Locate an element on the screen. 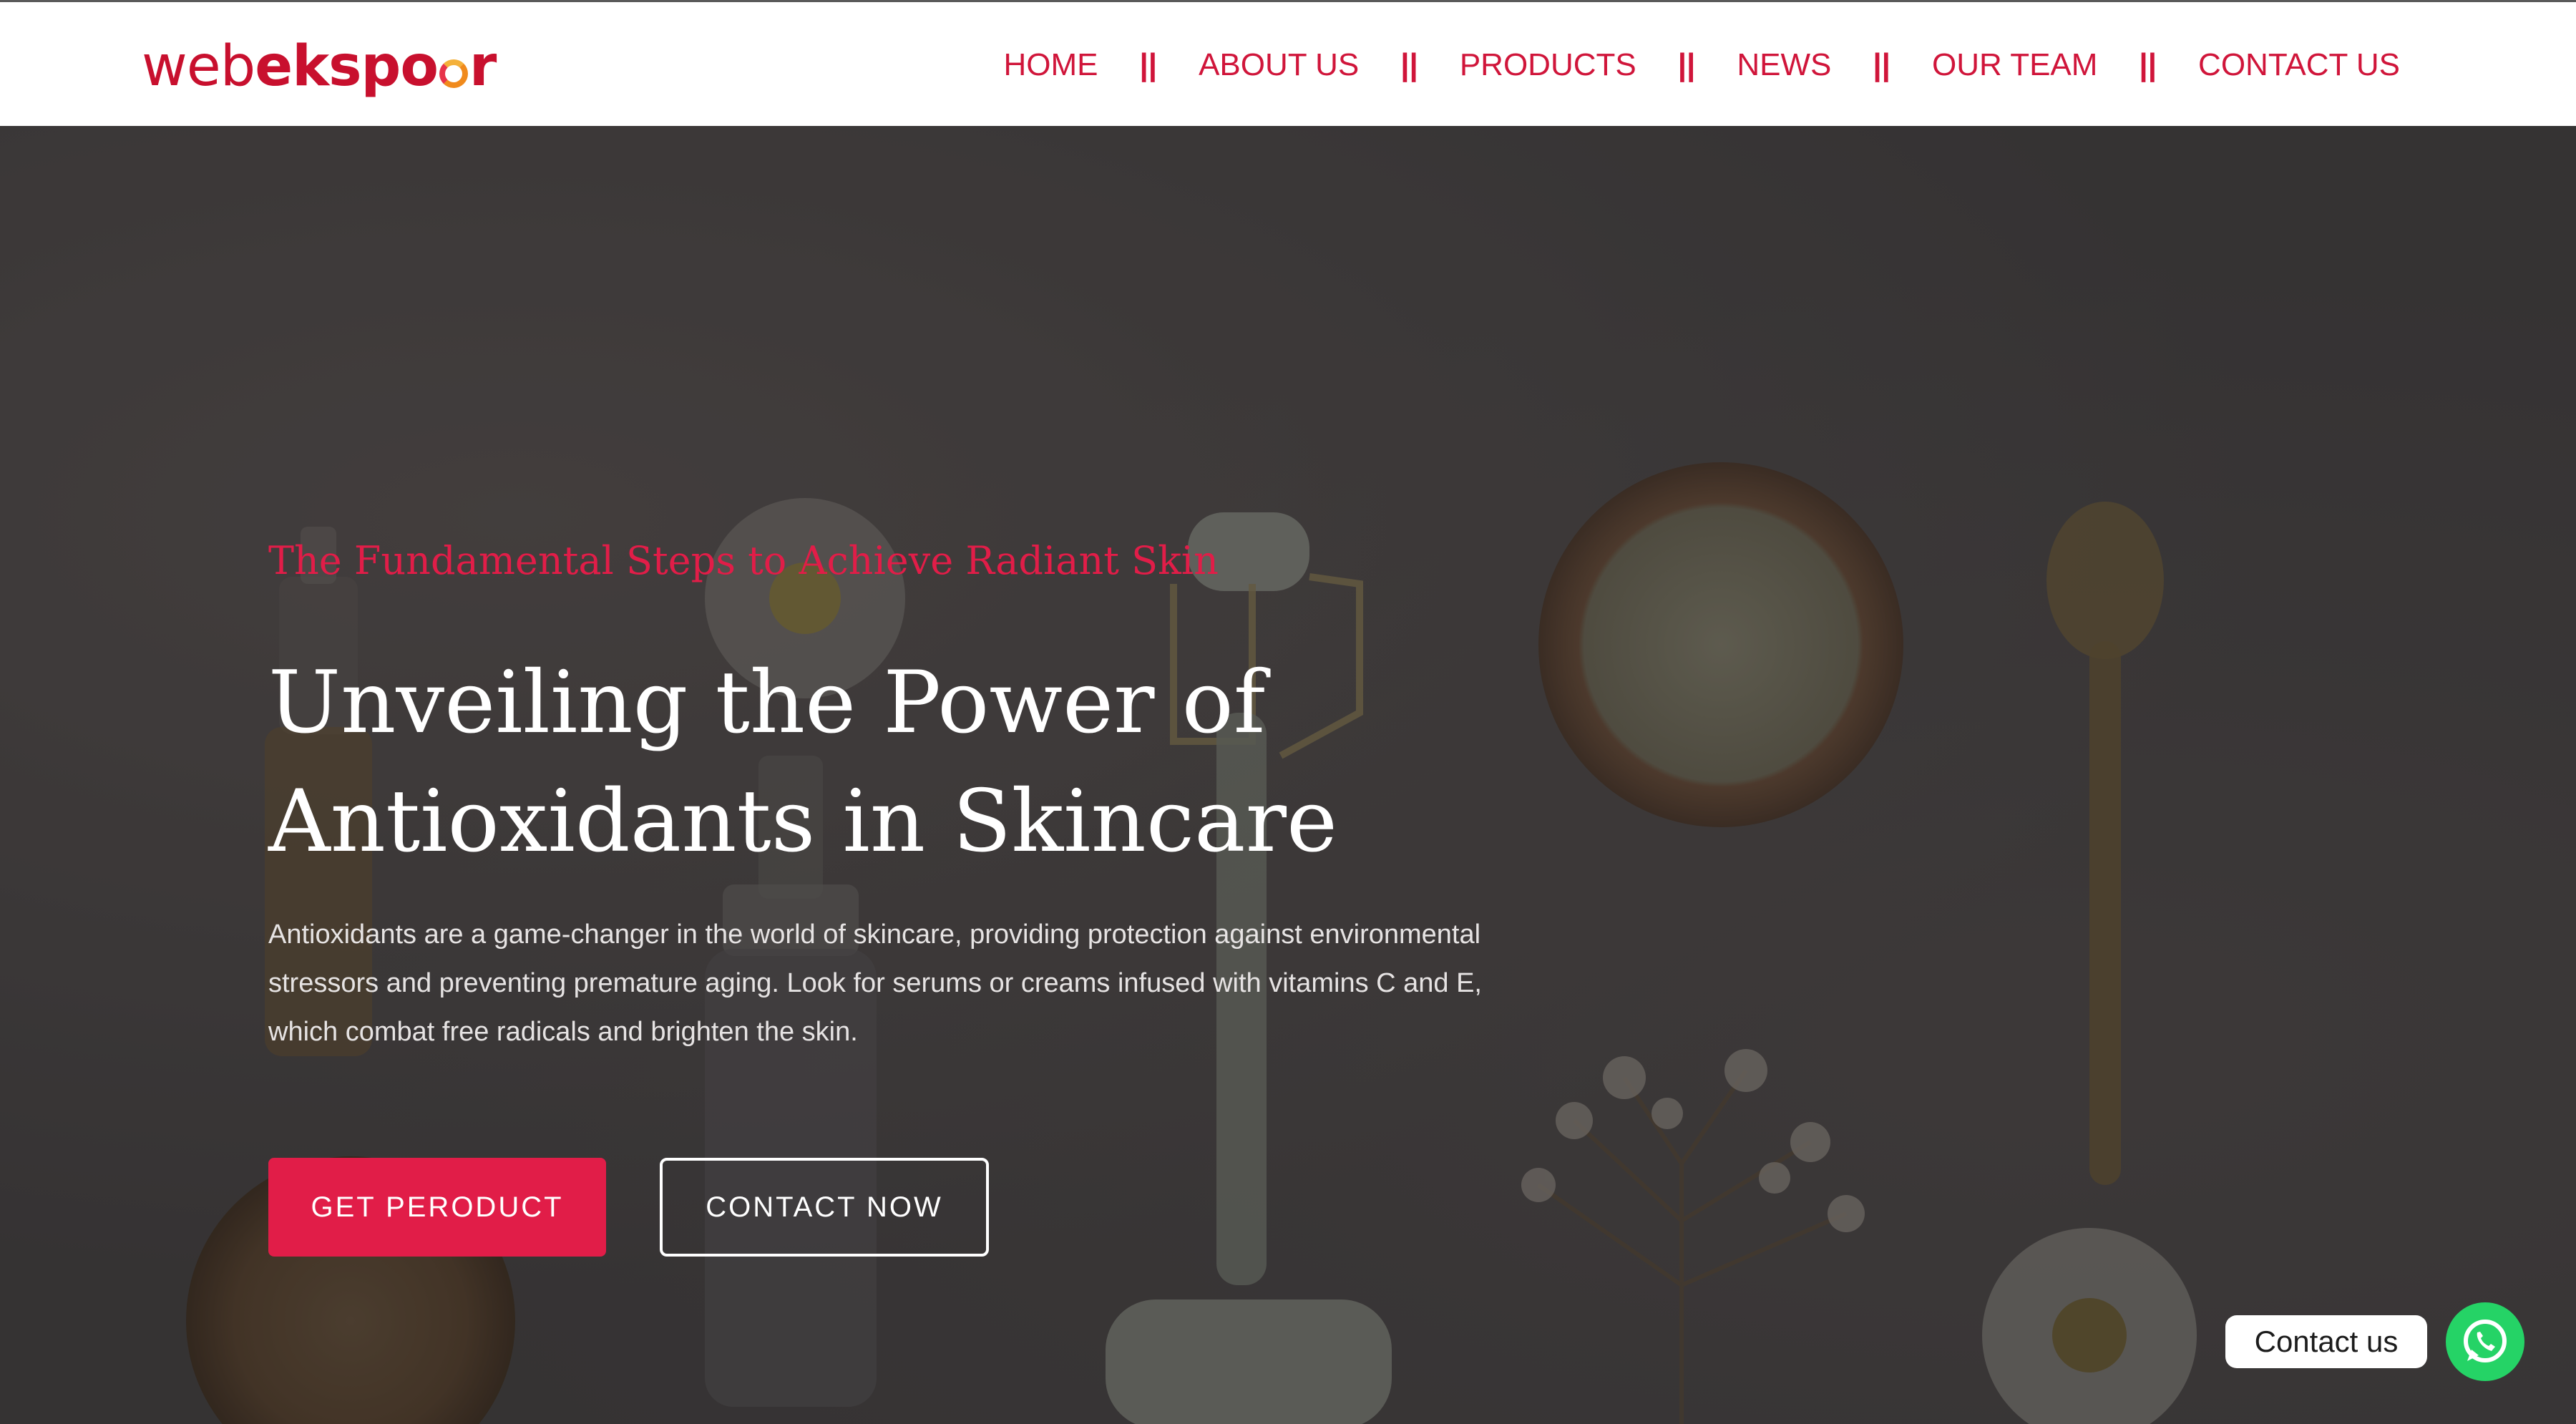 This screenshot has height=1424, width=2576. logo-text-web: web is located at coordinates (198, 66).